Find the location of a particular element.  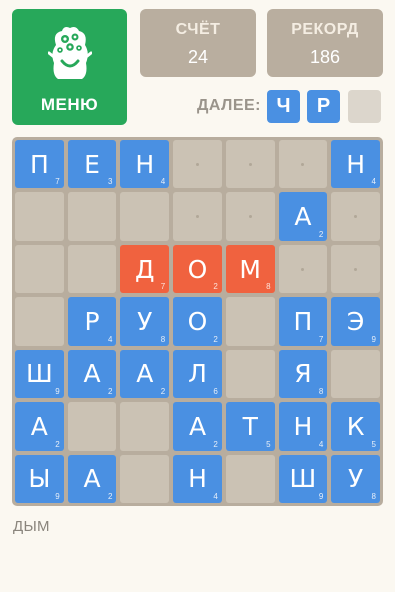

tile-letter: М is located at coordinates (250, 269).